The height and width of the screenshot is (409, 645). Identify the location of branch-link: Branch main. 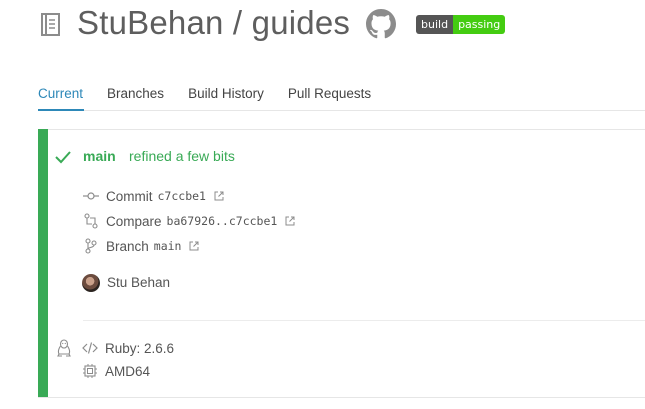
(141, 246).